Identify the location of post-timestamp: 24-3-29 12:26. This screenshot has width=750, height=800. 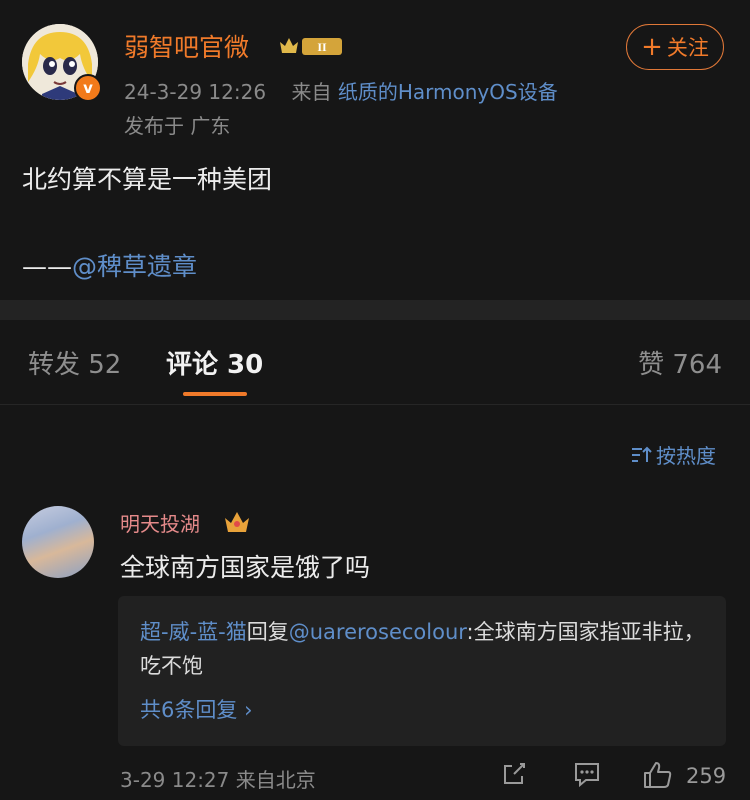
(195, 92).